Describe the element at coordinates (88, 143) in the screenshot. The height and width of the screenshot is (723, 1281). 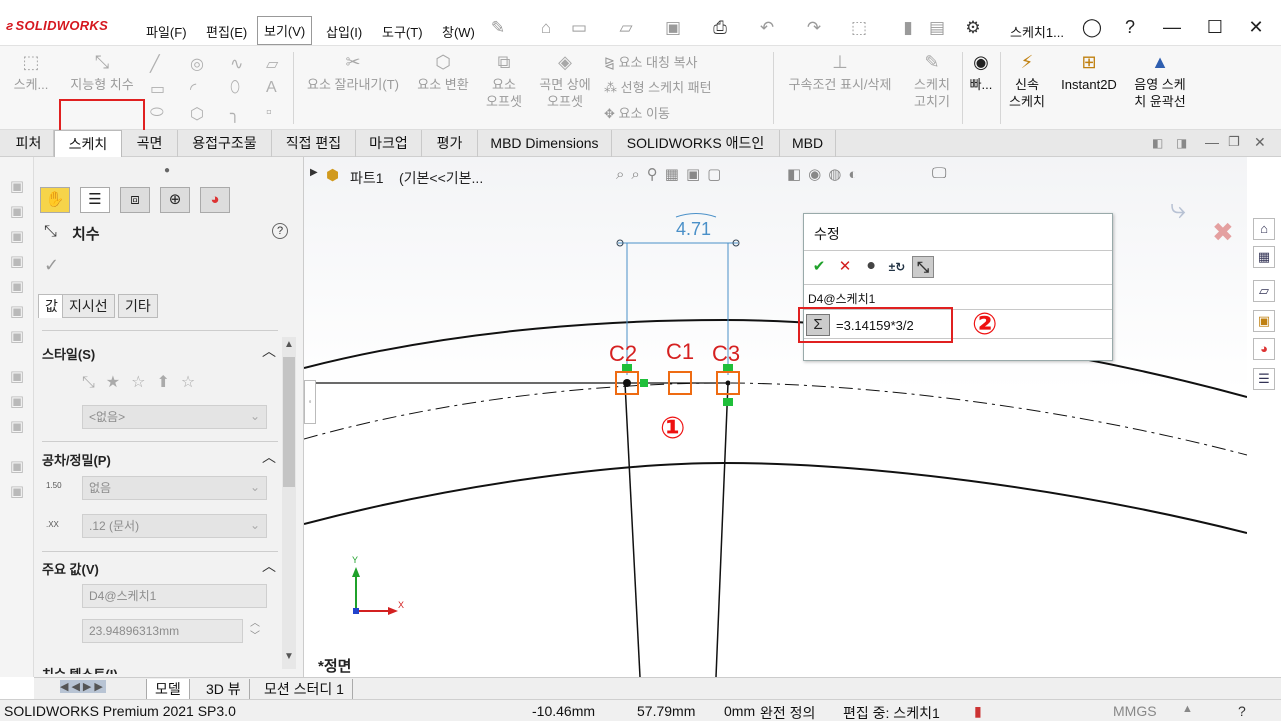
I see `tab-sketch: 스케치` at that location.